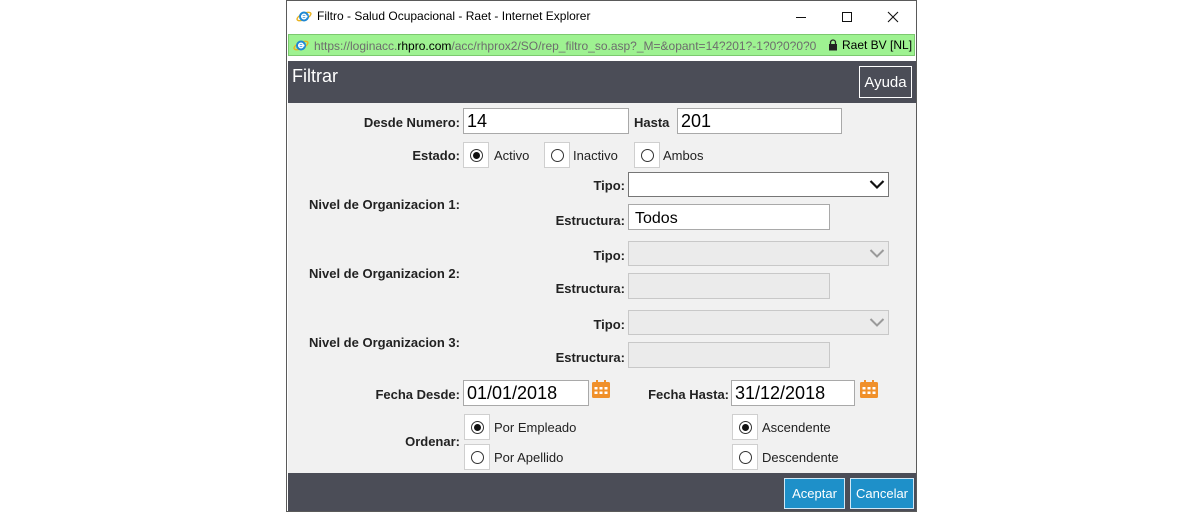 This screenshot has width=1200, height=512. What do you see at coordinates (432, 441) in the screenshot?
I see `ordenar-label: Ordenar:` at bounding box center [432, 441].